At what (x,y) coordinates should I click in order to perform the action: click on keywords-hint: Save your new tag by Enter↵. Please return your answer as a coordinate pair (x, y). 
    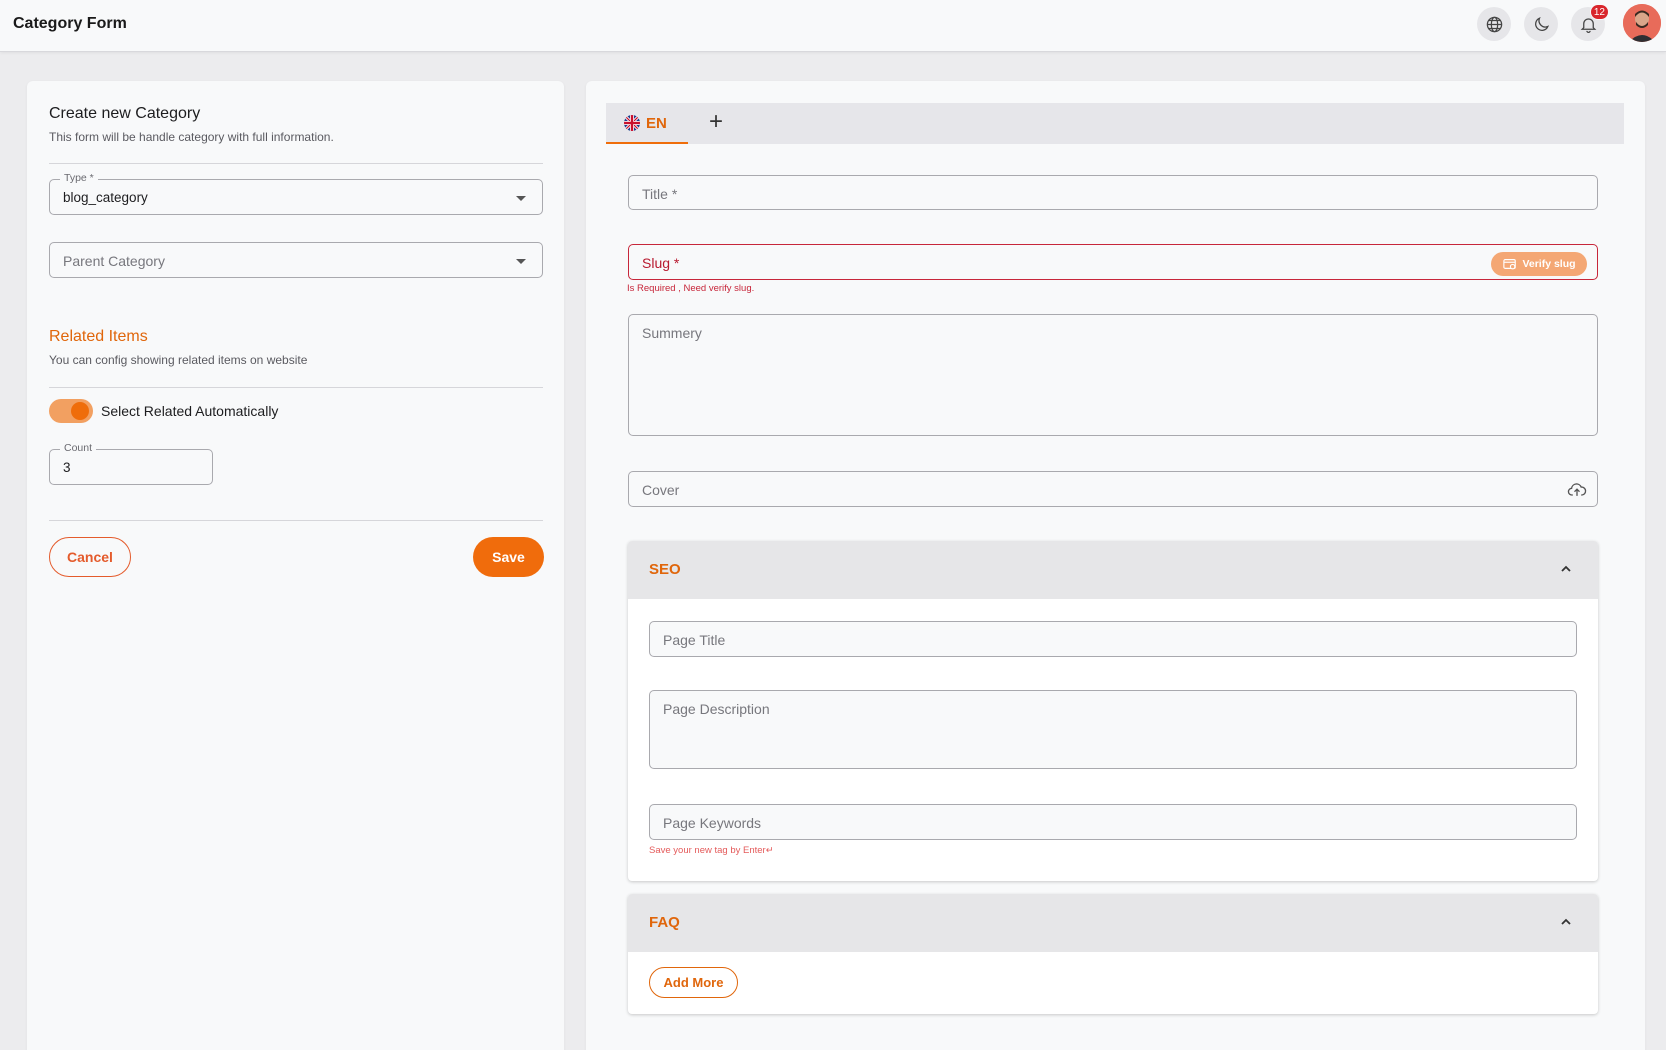
    Looking at the image, I should click on (711, 850).